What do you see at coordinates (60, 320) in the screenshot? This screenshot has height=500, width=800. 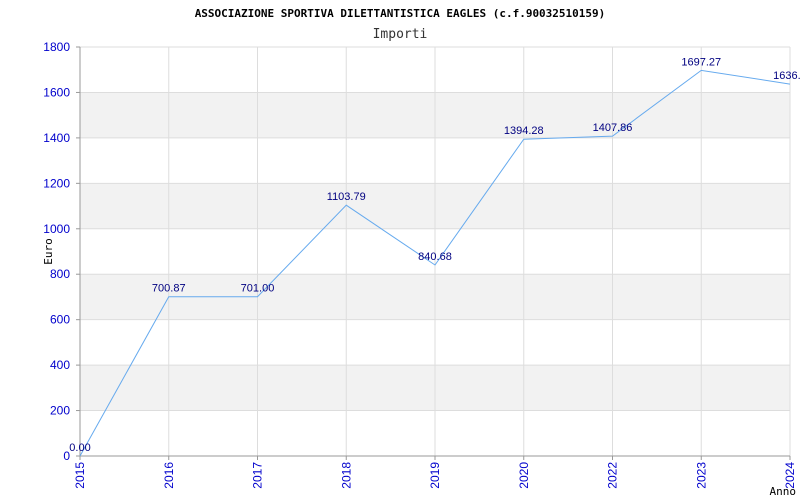 I see `y-tick-label: 600` at bounding box center [60, 320].